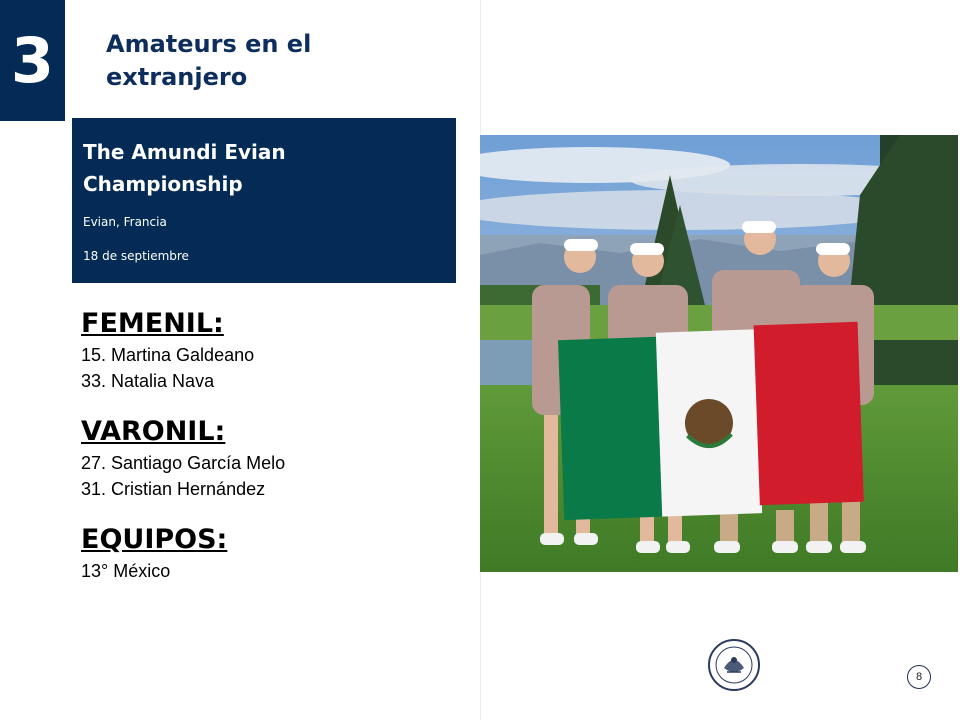 This screenshot has width=960, height=720. Describe the element at coordinates (163, 184) in the screenshot. I see `event-name-line-2: Championship` at that location.